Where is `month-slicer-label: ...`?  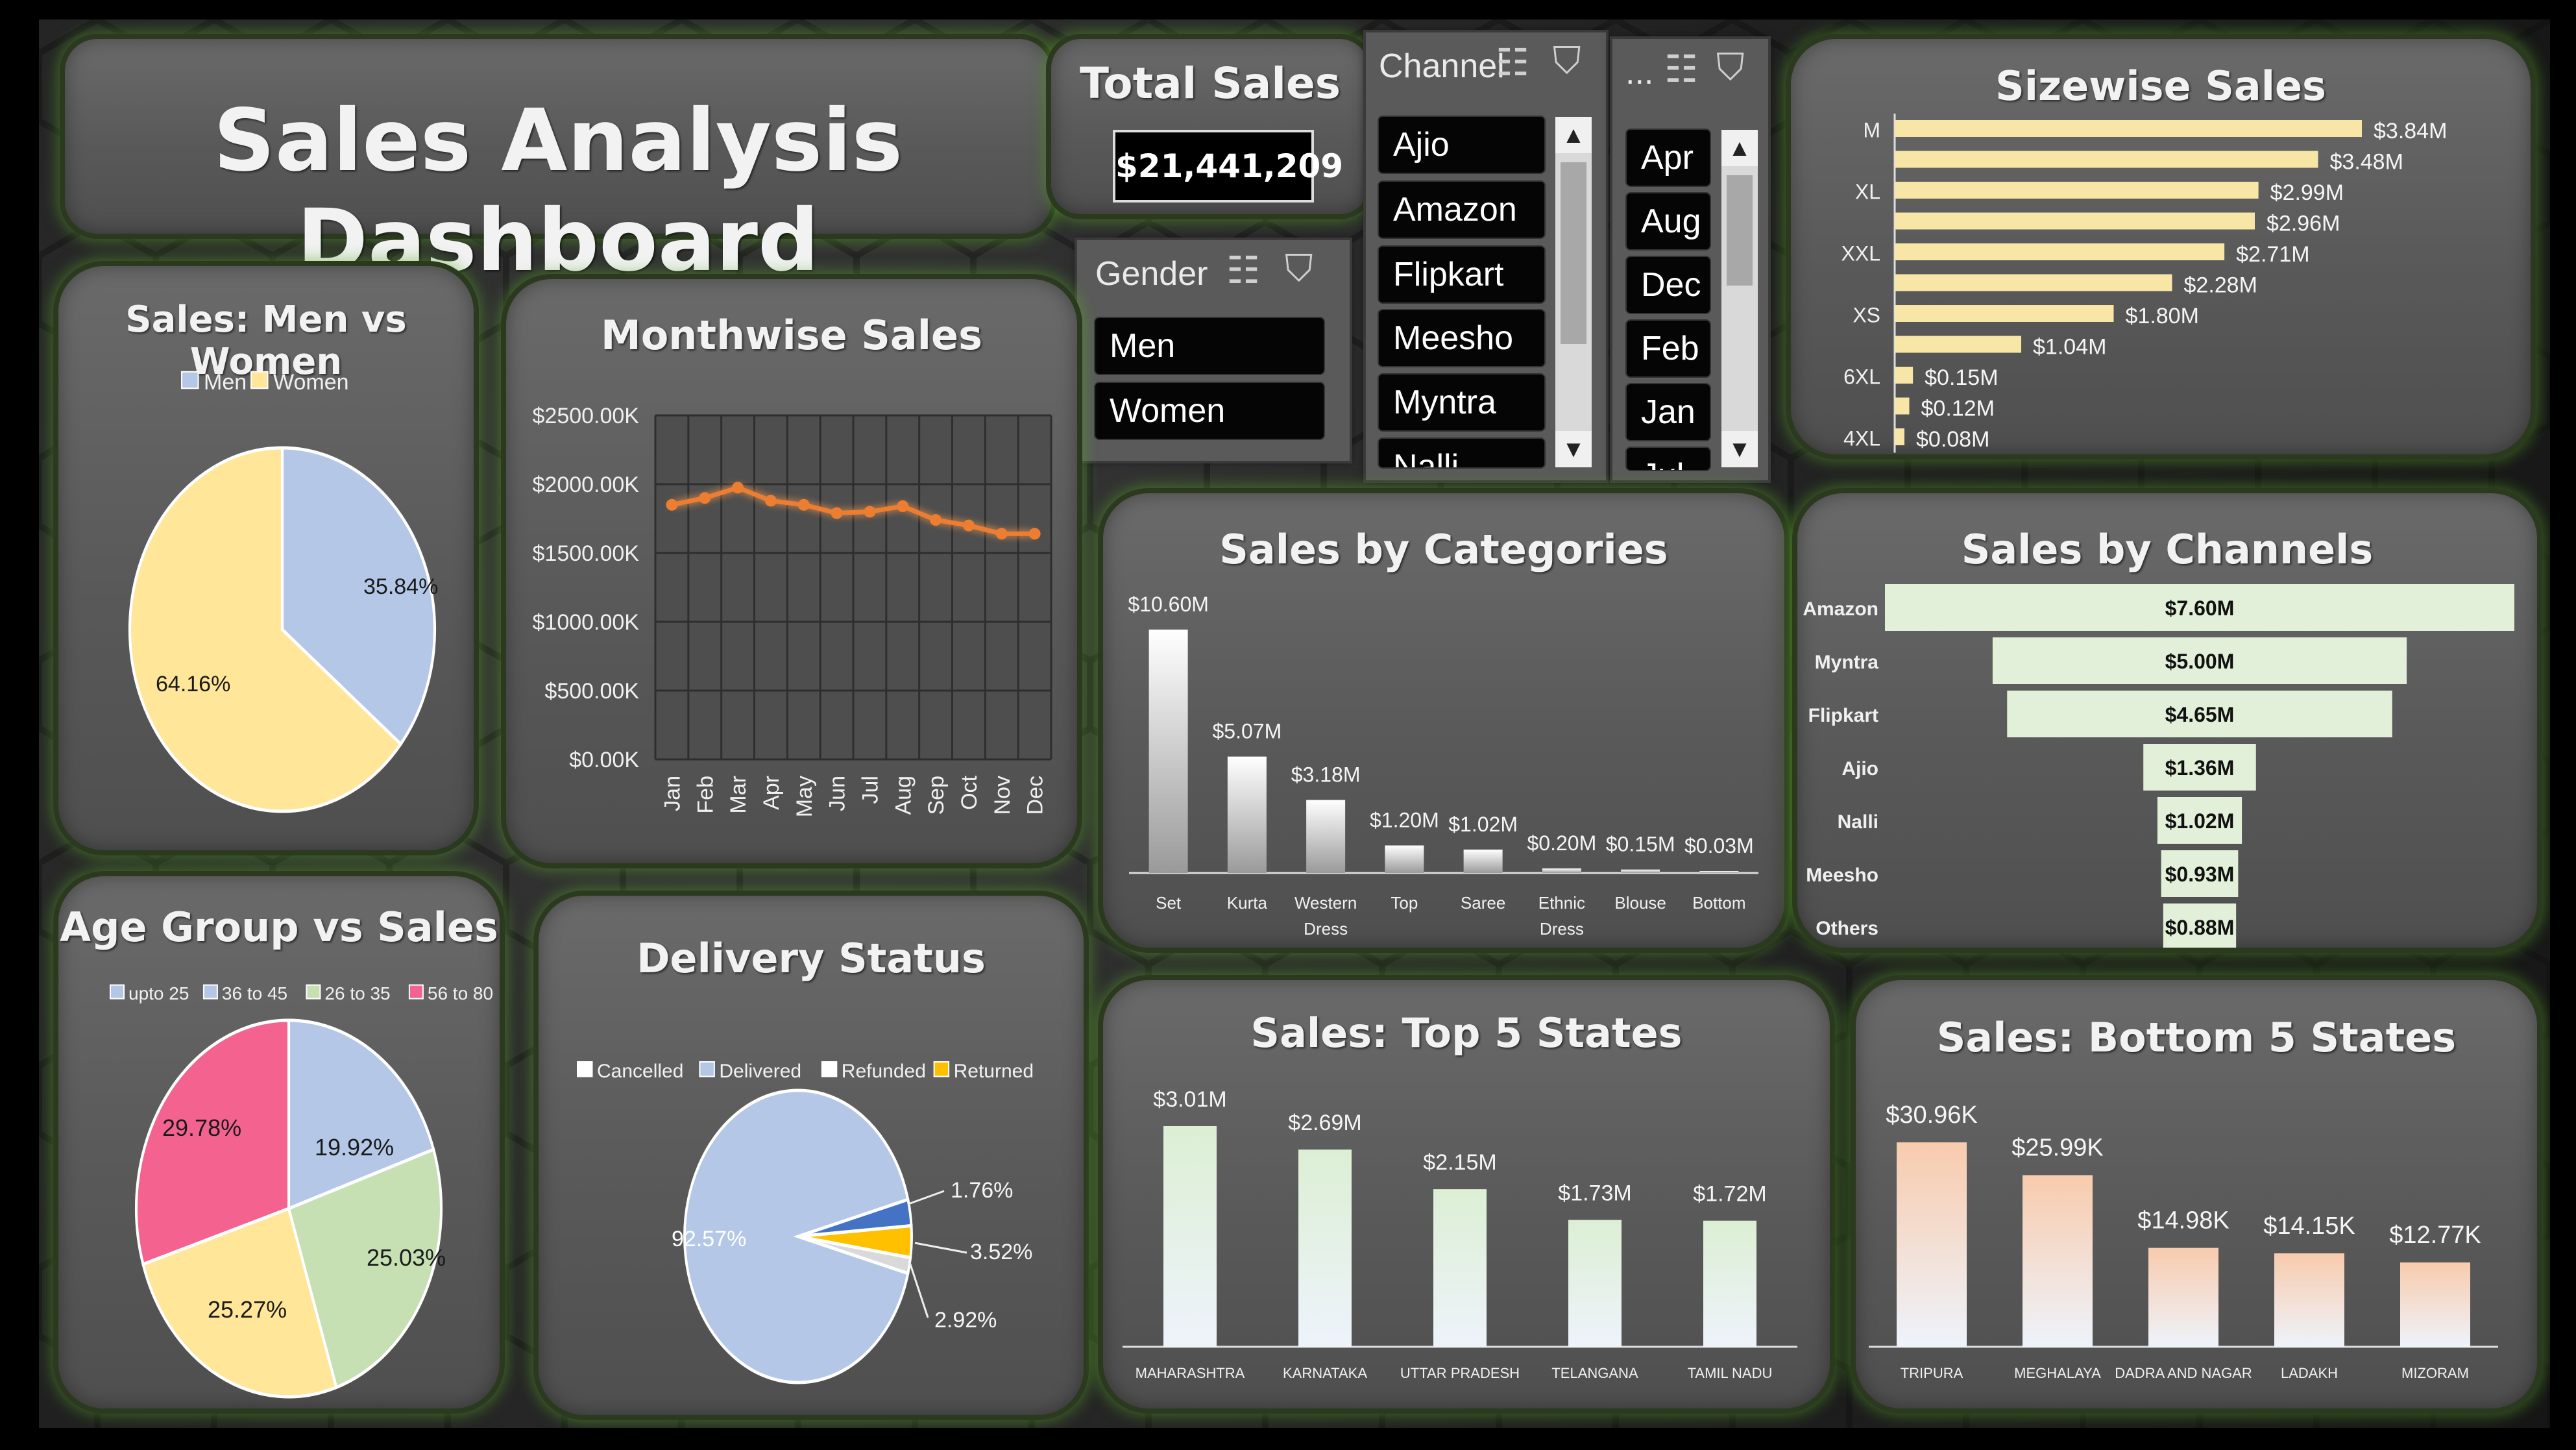 month-slicer-label: ... is located at coordinates (1639, 73).